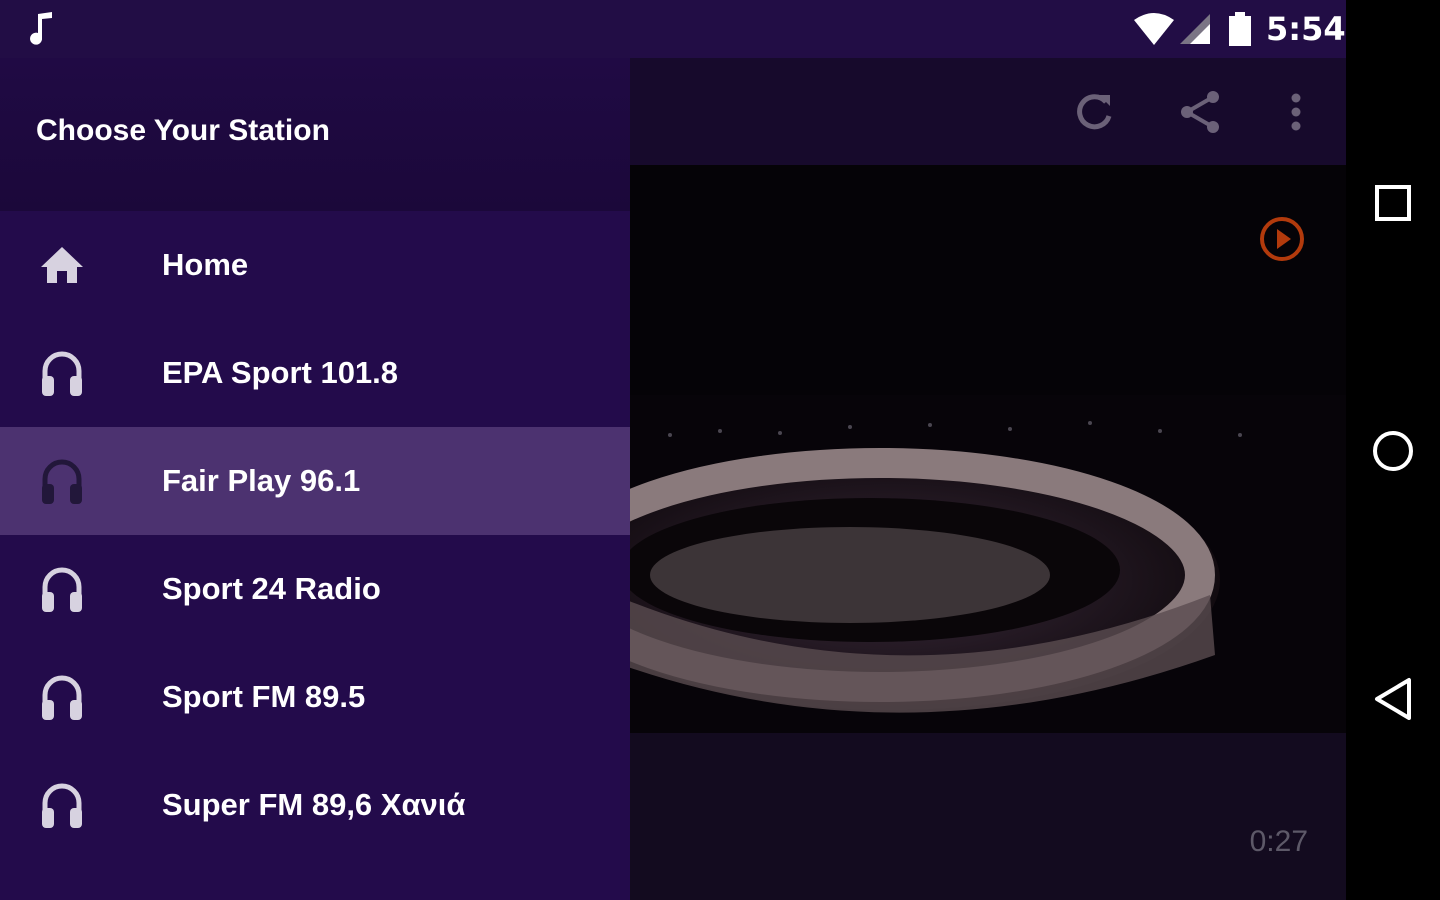 This screenshot has width=1440, height=900. I want to click on menu-item-home: Home, so click(315, 265).